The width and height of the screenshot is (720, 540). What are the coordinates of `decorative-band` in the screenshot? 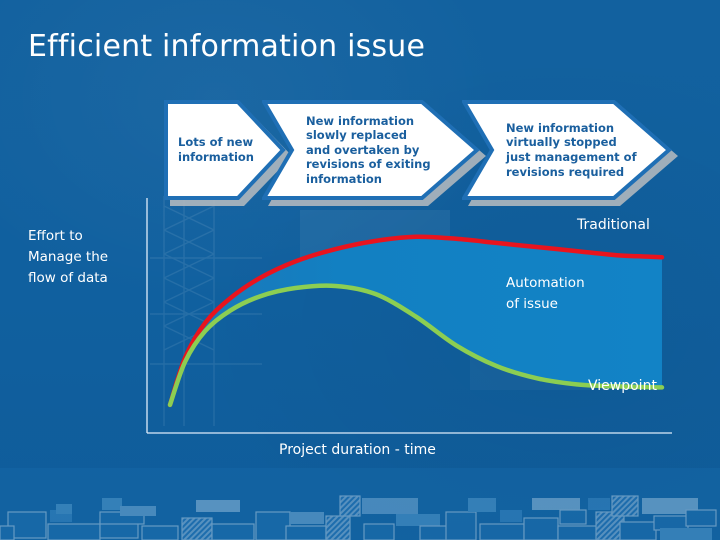 It's located at (360, 504).